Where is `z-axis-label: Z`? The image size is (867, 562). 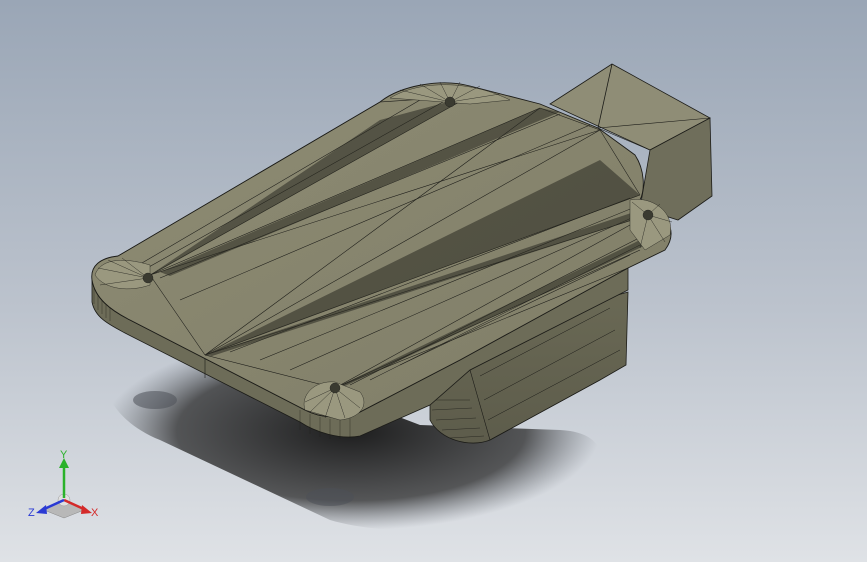 z-axis-label: Z is located at coordinates (31, 513).